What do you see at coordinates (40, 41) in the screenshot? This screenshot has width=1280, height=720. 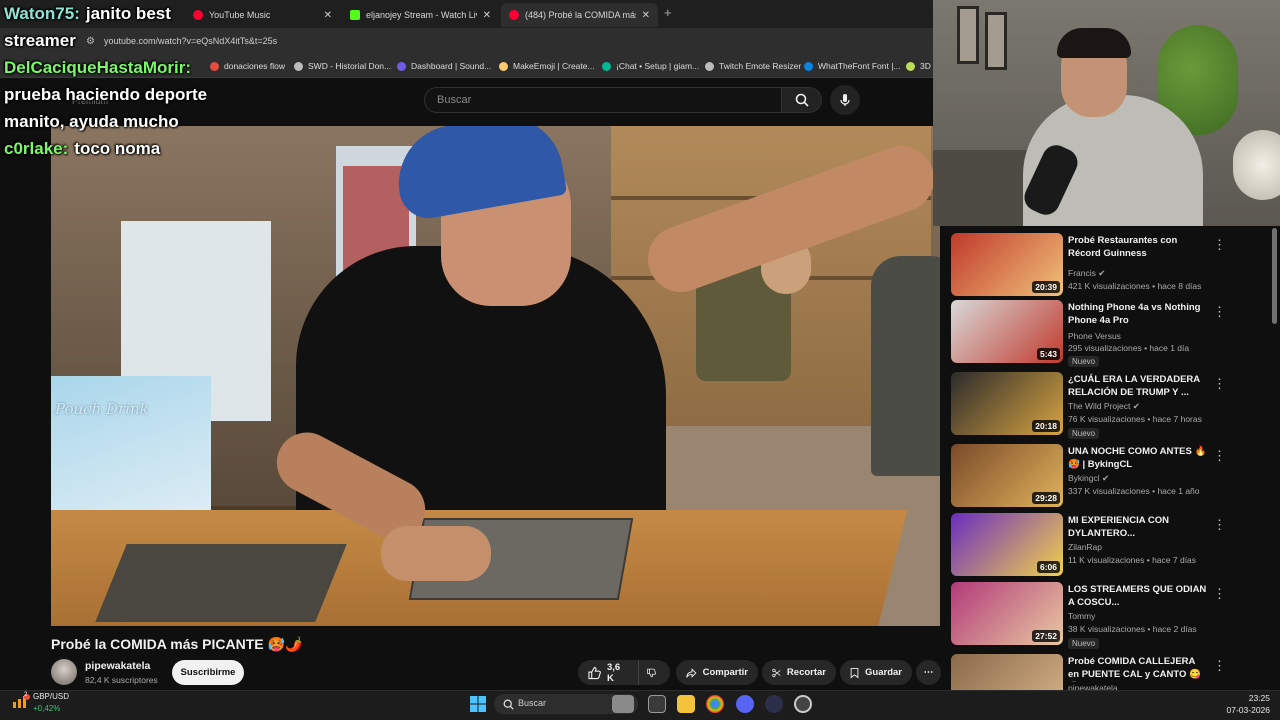 I see `chat-message: streamer` at bounding box center [40, 41].